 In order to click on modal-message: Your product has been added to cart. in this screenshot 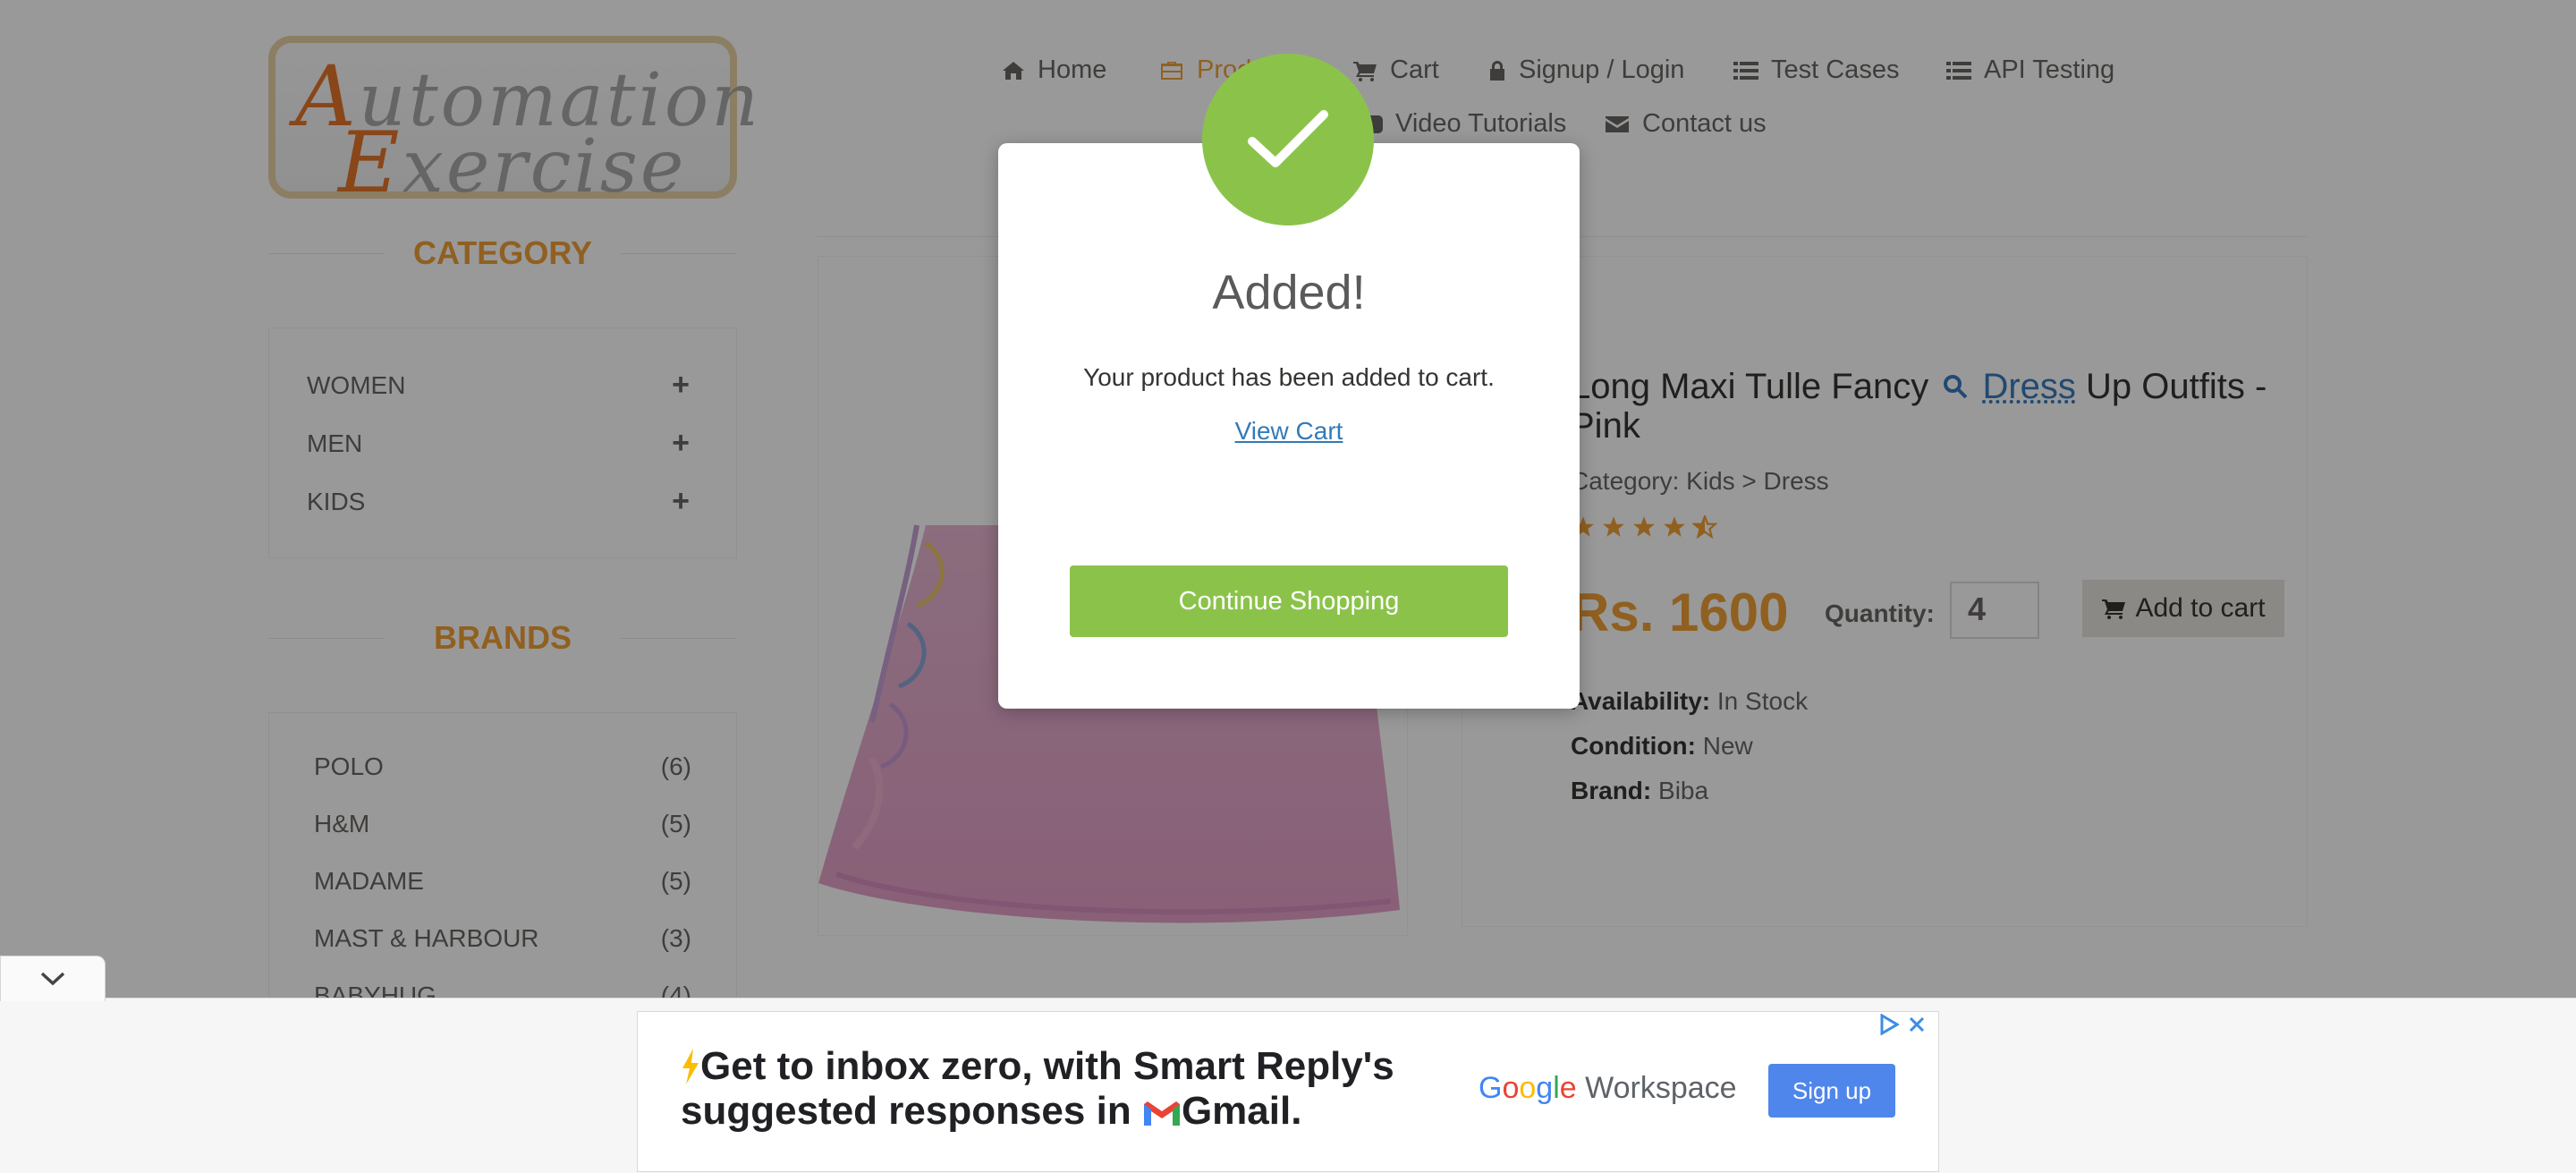, I will do `click(1289, 377)`.